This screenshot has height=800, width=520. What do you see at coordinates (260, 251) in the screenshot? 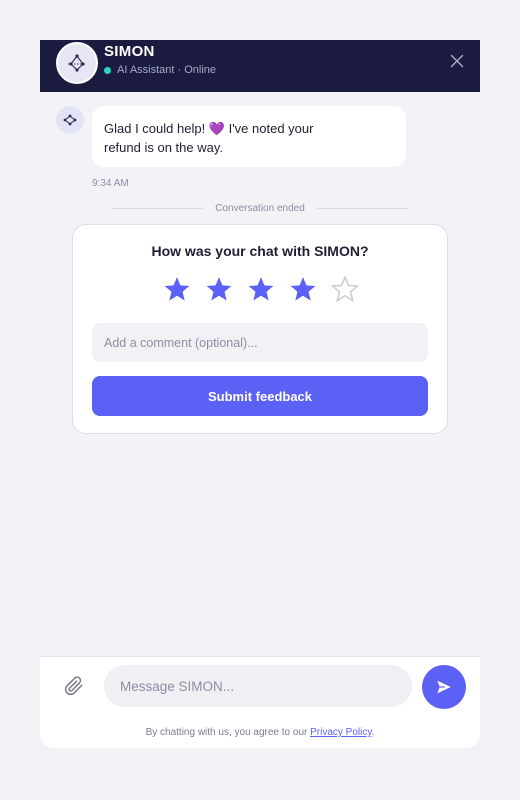
I see `feedback-title: How was your chat with SIMON?` at bounding box center [260, 251].